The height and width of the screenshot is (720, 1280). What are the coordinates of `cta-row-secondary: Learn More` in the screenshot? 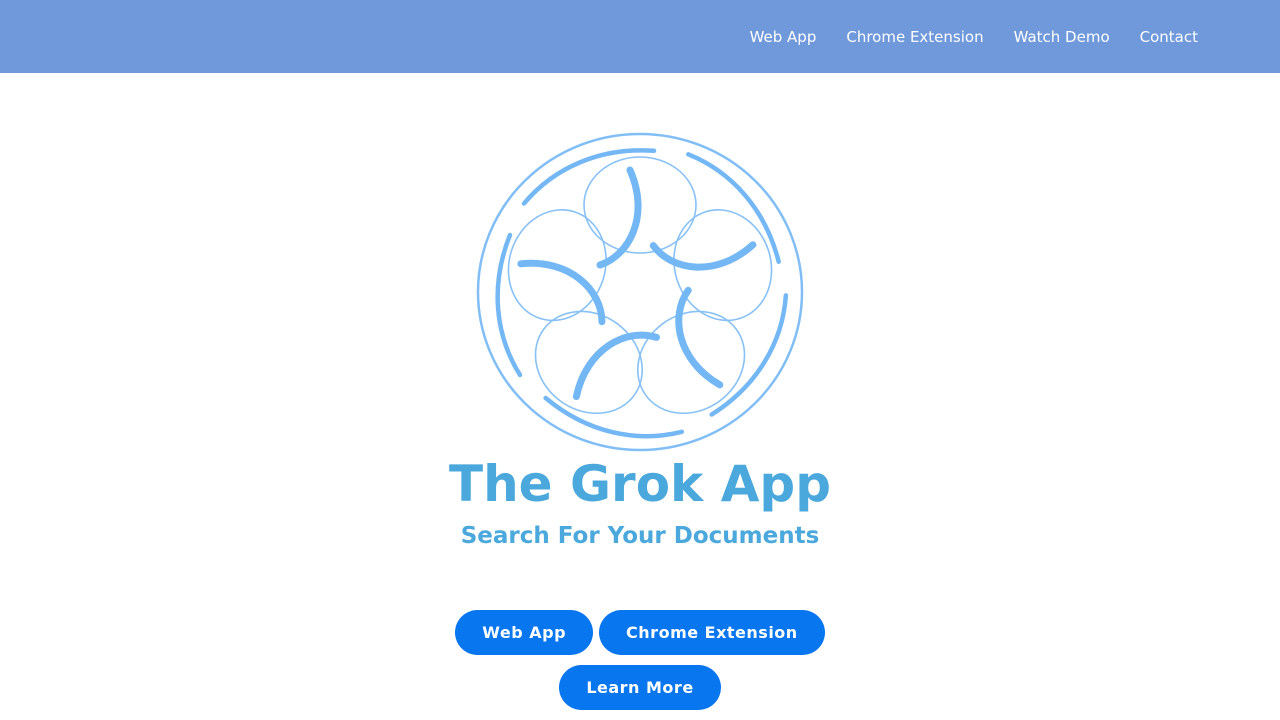 It's located at (640, 687).